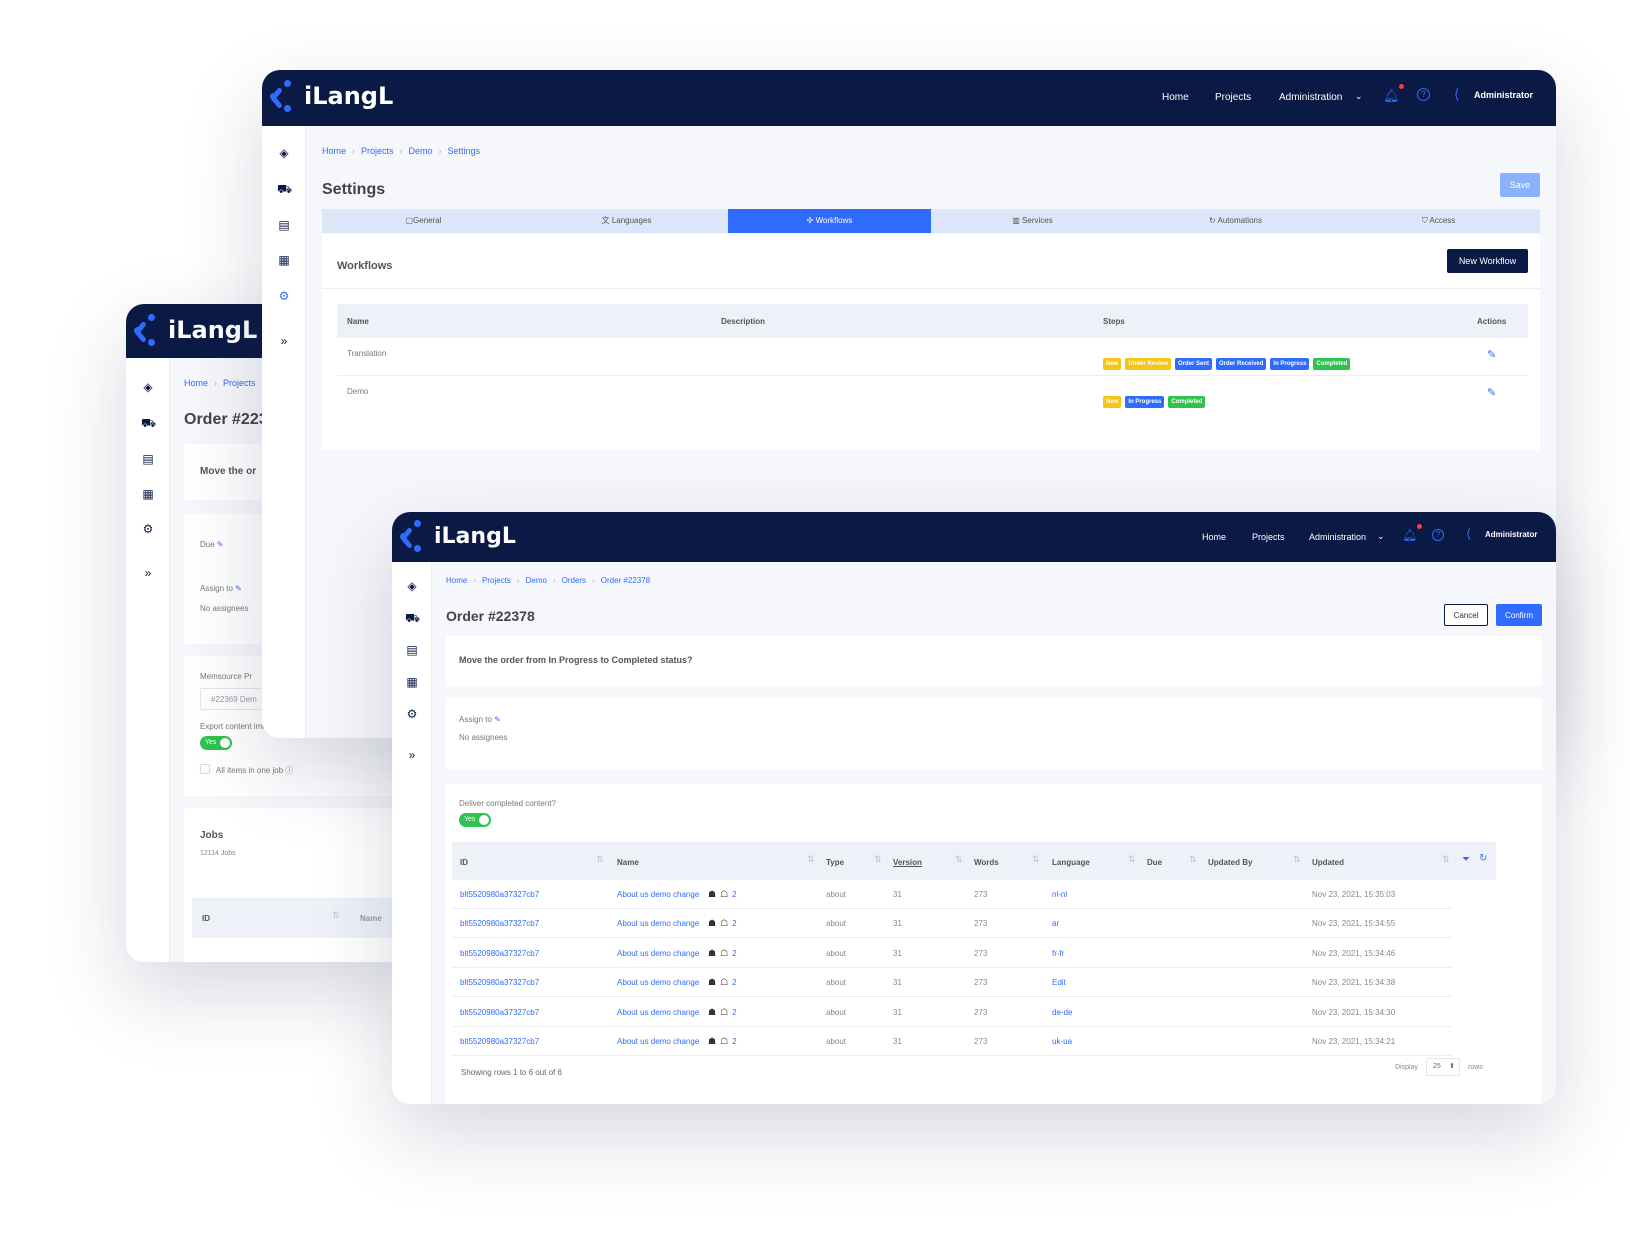 The height and width of the screenshot is (1234, 1630). What do you see at coordinates (1487, 261) in the screenshot?
I see `new-workflow-button: New Workflow` at bounding box center [1487, 261].